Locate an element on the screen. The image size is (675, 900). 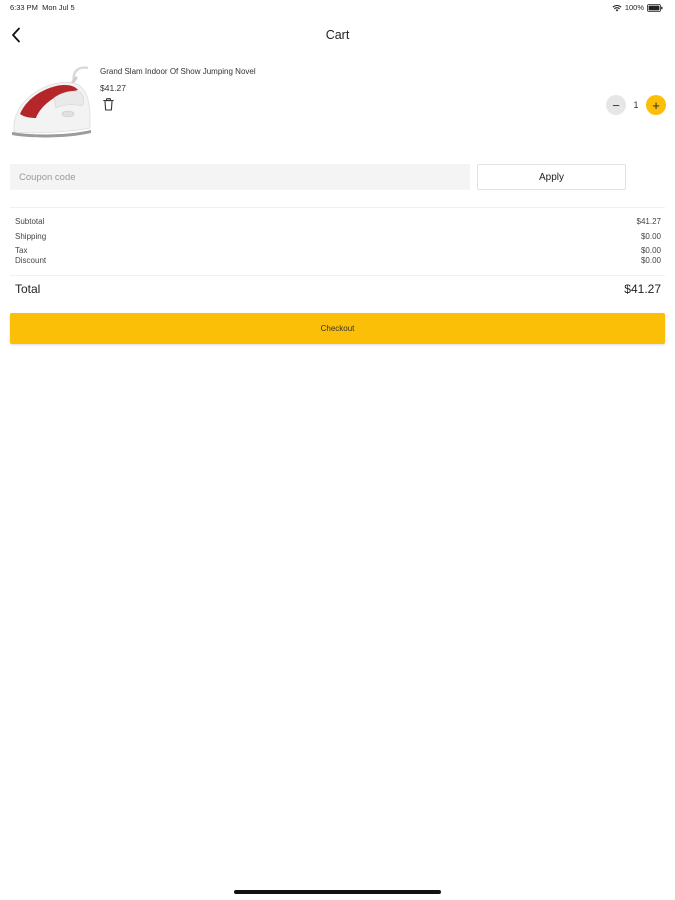
subtotal-label: Subtotal is located at coordinates (30, 221).